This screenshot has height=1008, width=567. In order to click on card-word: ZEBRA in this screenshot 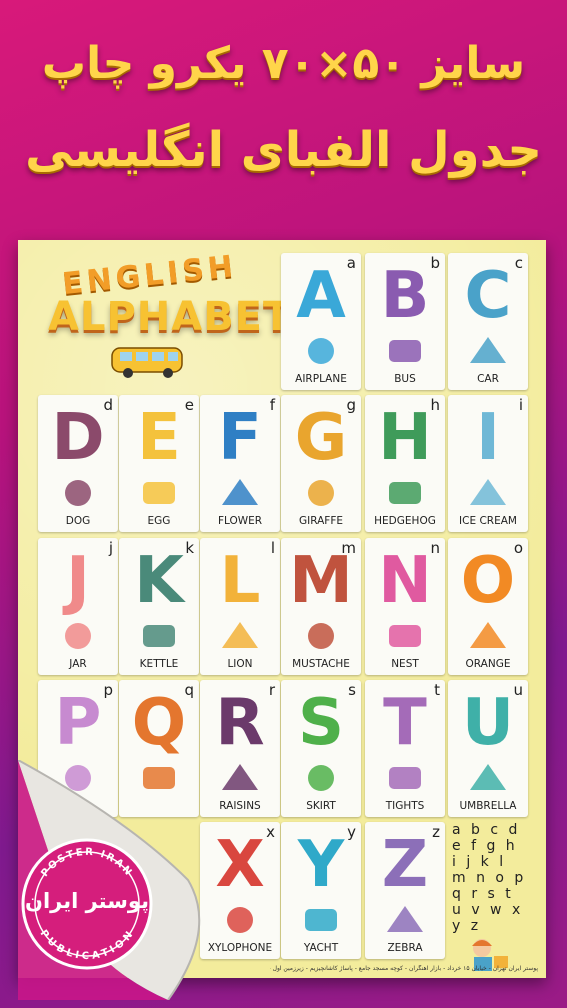, I will do `click(405, 948)`.